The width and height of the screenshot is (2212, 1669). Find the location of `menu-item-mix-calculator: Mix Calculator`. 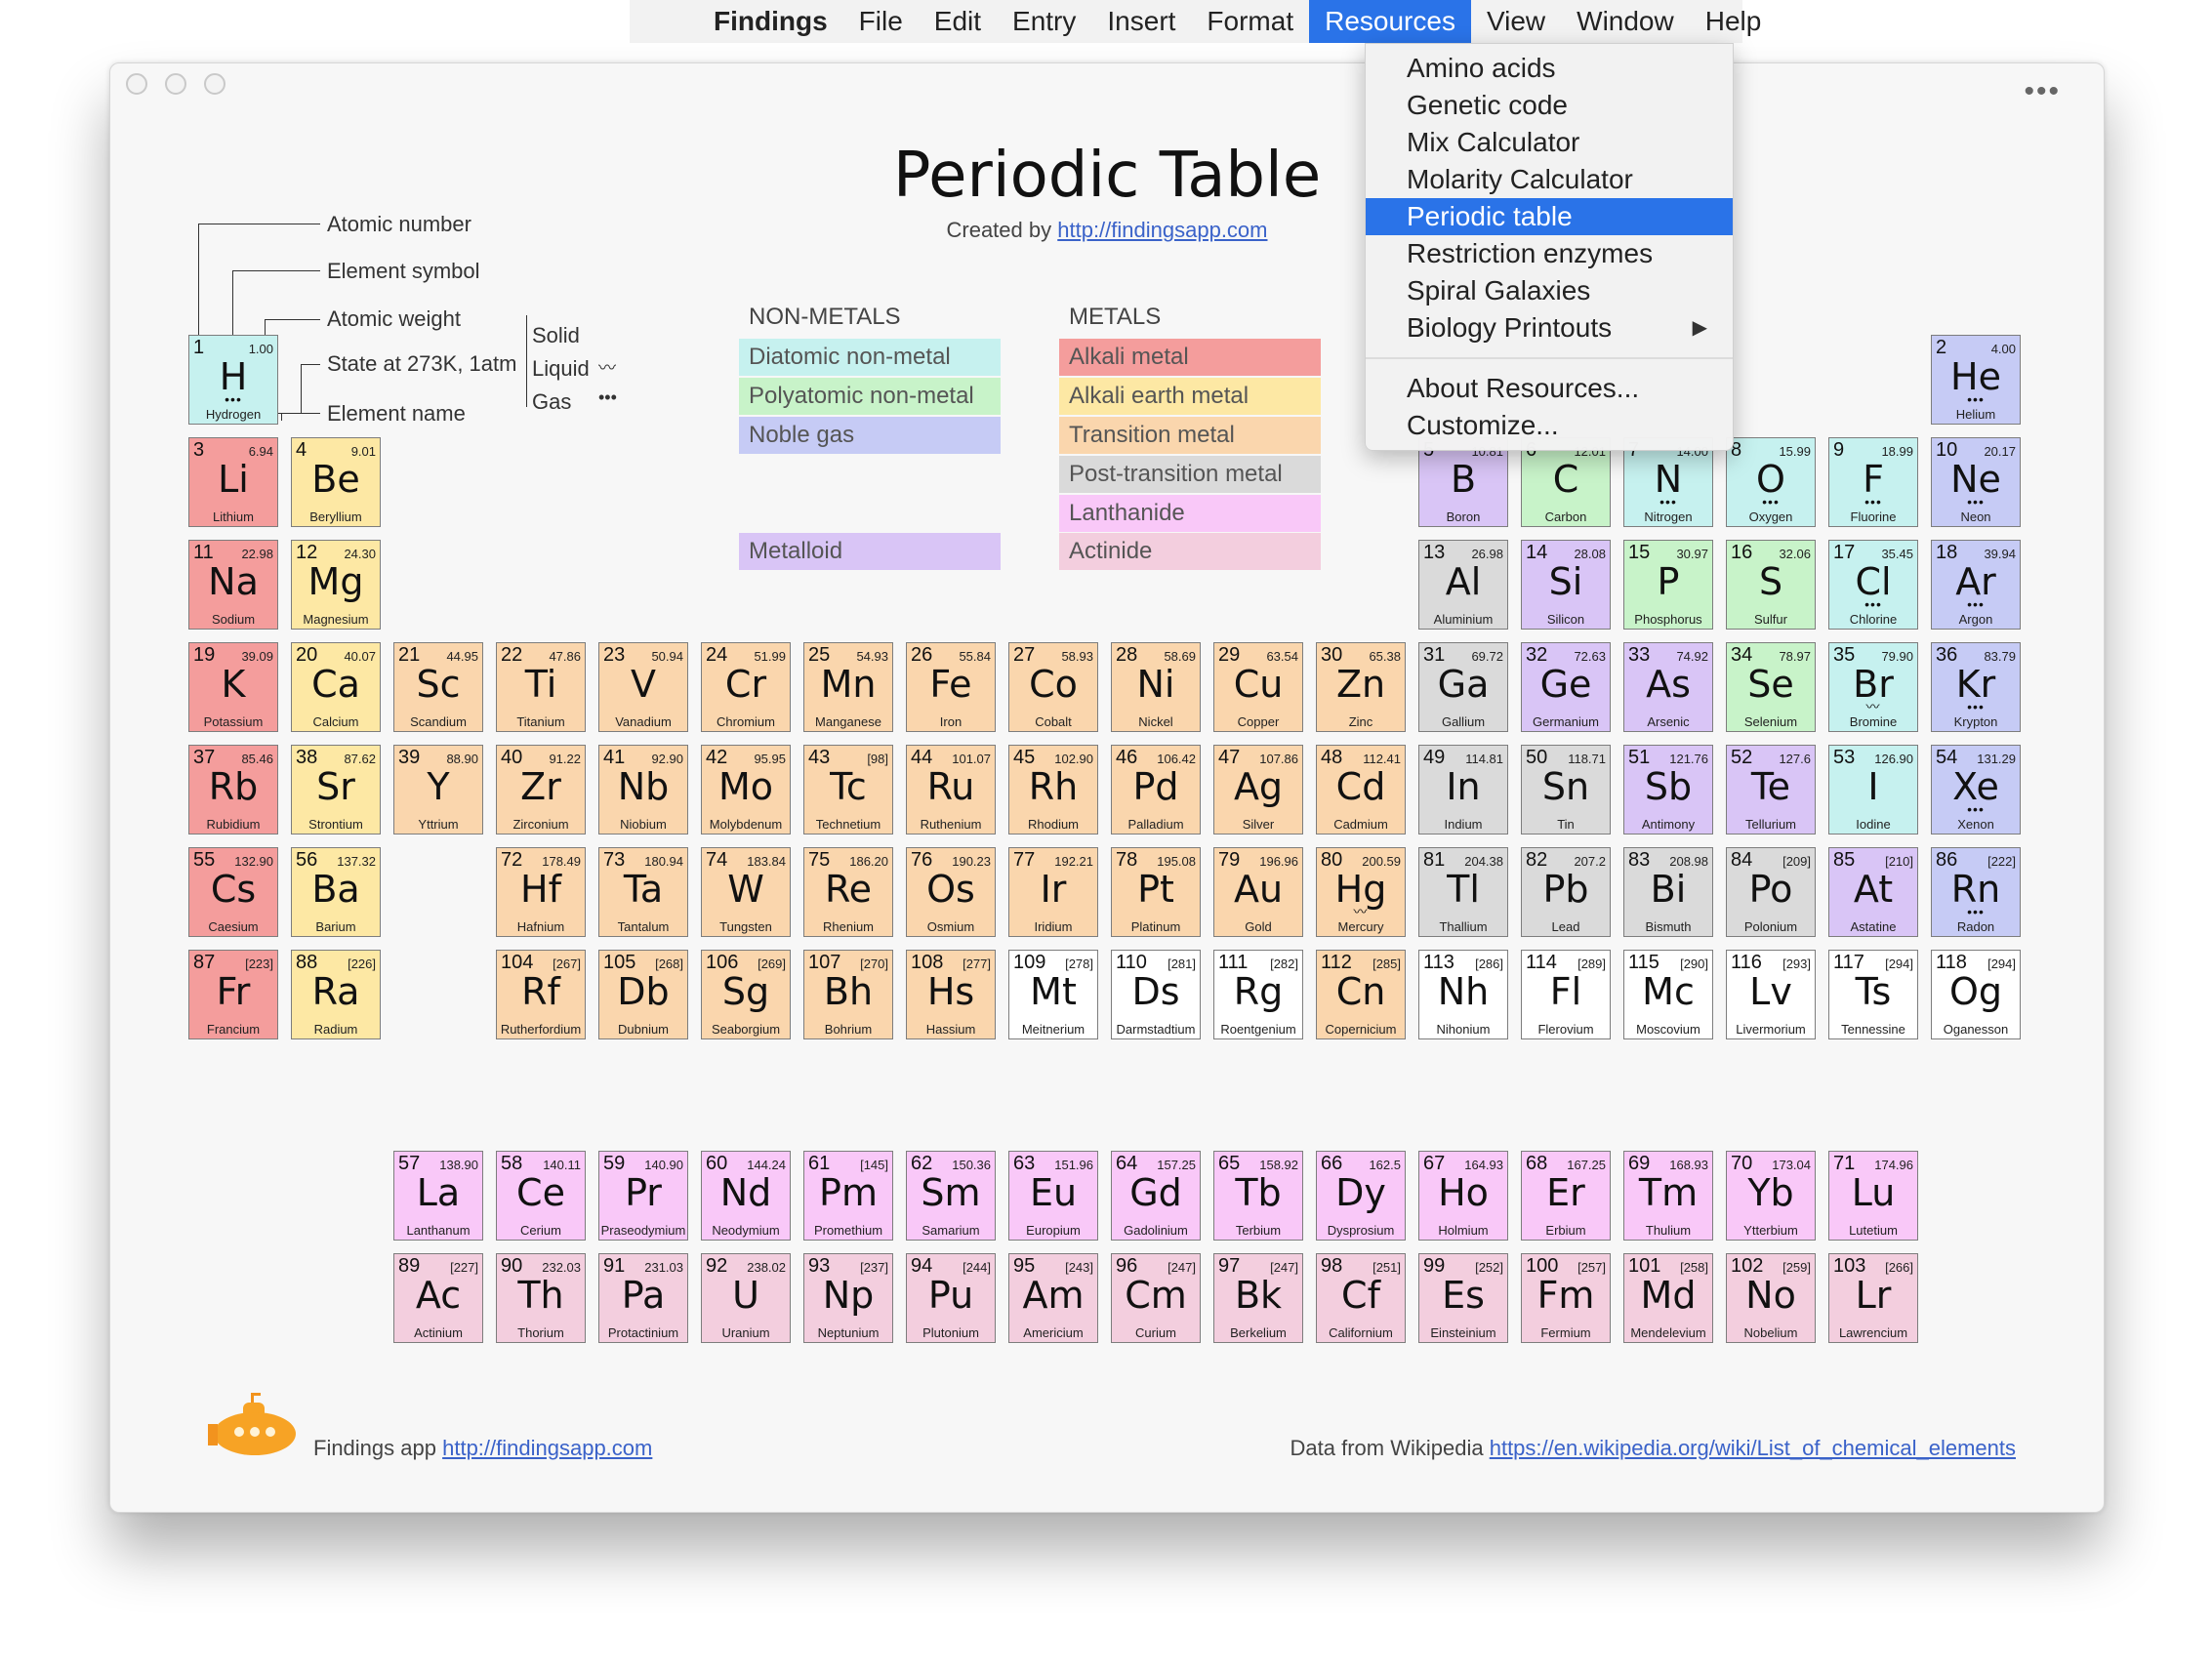

menu-item-mix-calculator: Mix Calculator is located at coordinates (1549, 142).